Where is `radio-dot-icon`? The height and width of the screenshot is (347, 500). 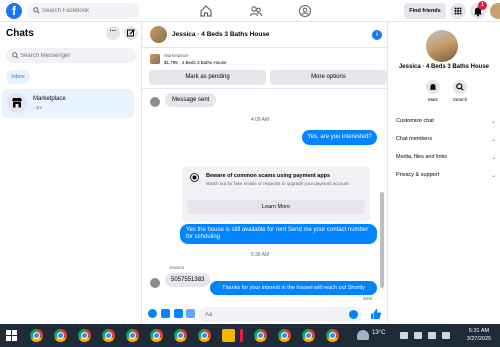
radio-dot-icon is located at coordinates (194, 177).